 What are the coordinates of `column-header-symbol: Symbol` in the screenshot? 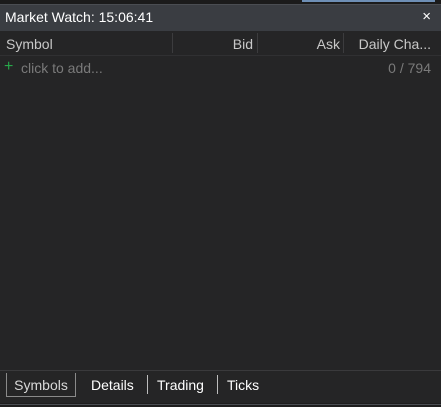 It's located at (29, 44).